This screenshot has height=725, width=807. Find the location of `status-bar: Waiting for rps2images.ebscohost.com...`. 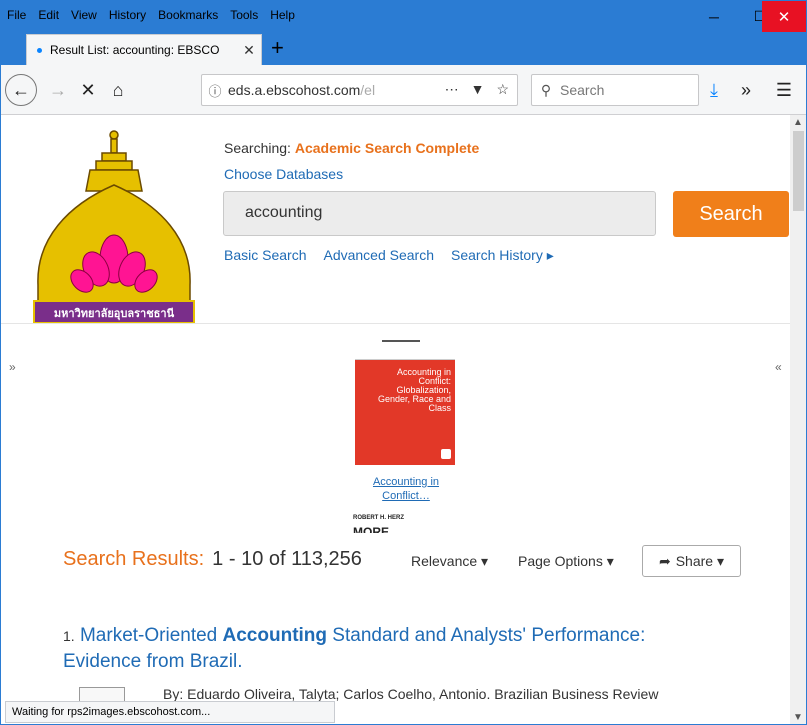

status-bar: Waiting for rps2images.ebscohost.com... is located at coordinates (170, 712).